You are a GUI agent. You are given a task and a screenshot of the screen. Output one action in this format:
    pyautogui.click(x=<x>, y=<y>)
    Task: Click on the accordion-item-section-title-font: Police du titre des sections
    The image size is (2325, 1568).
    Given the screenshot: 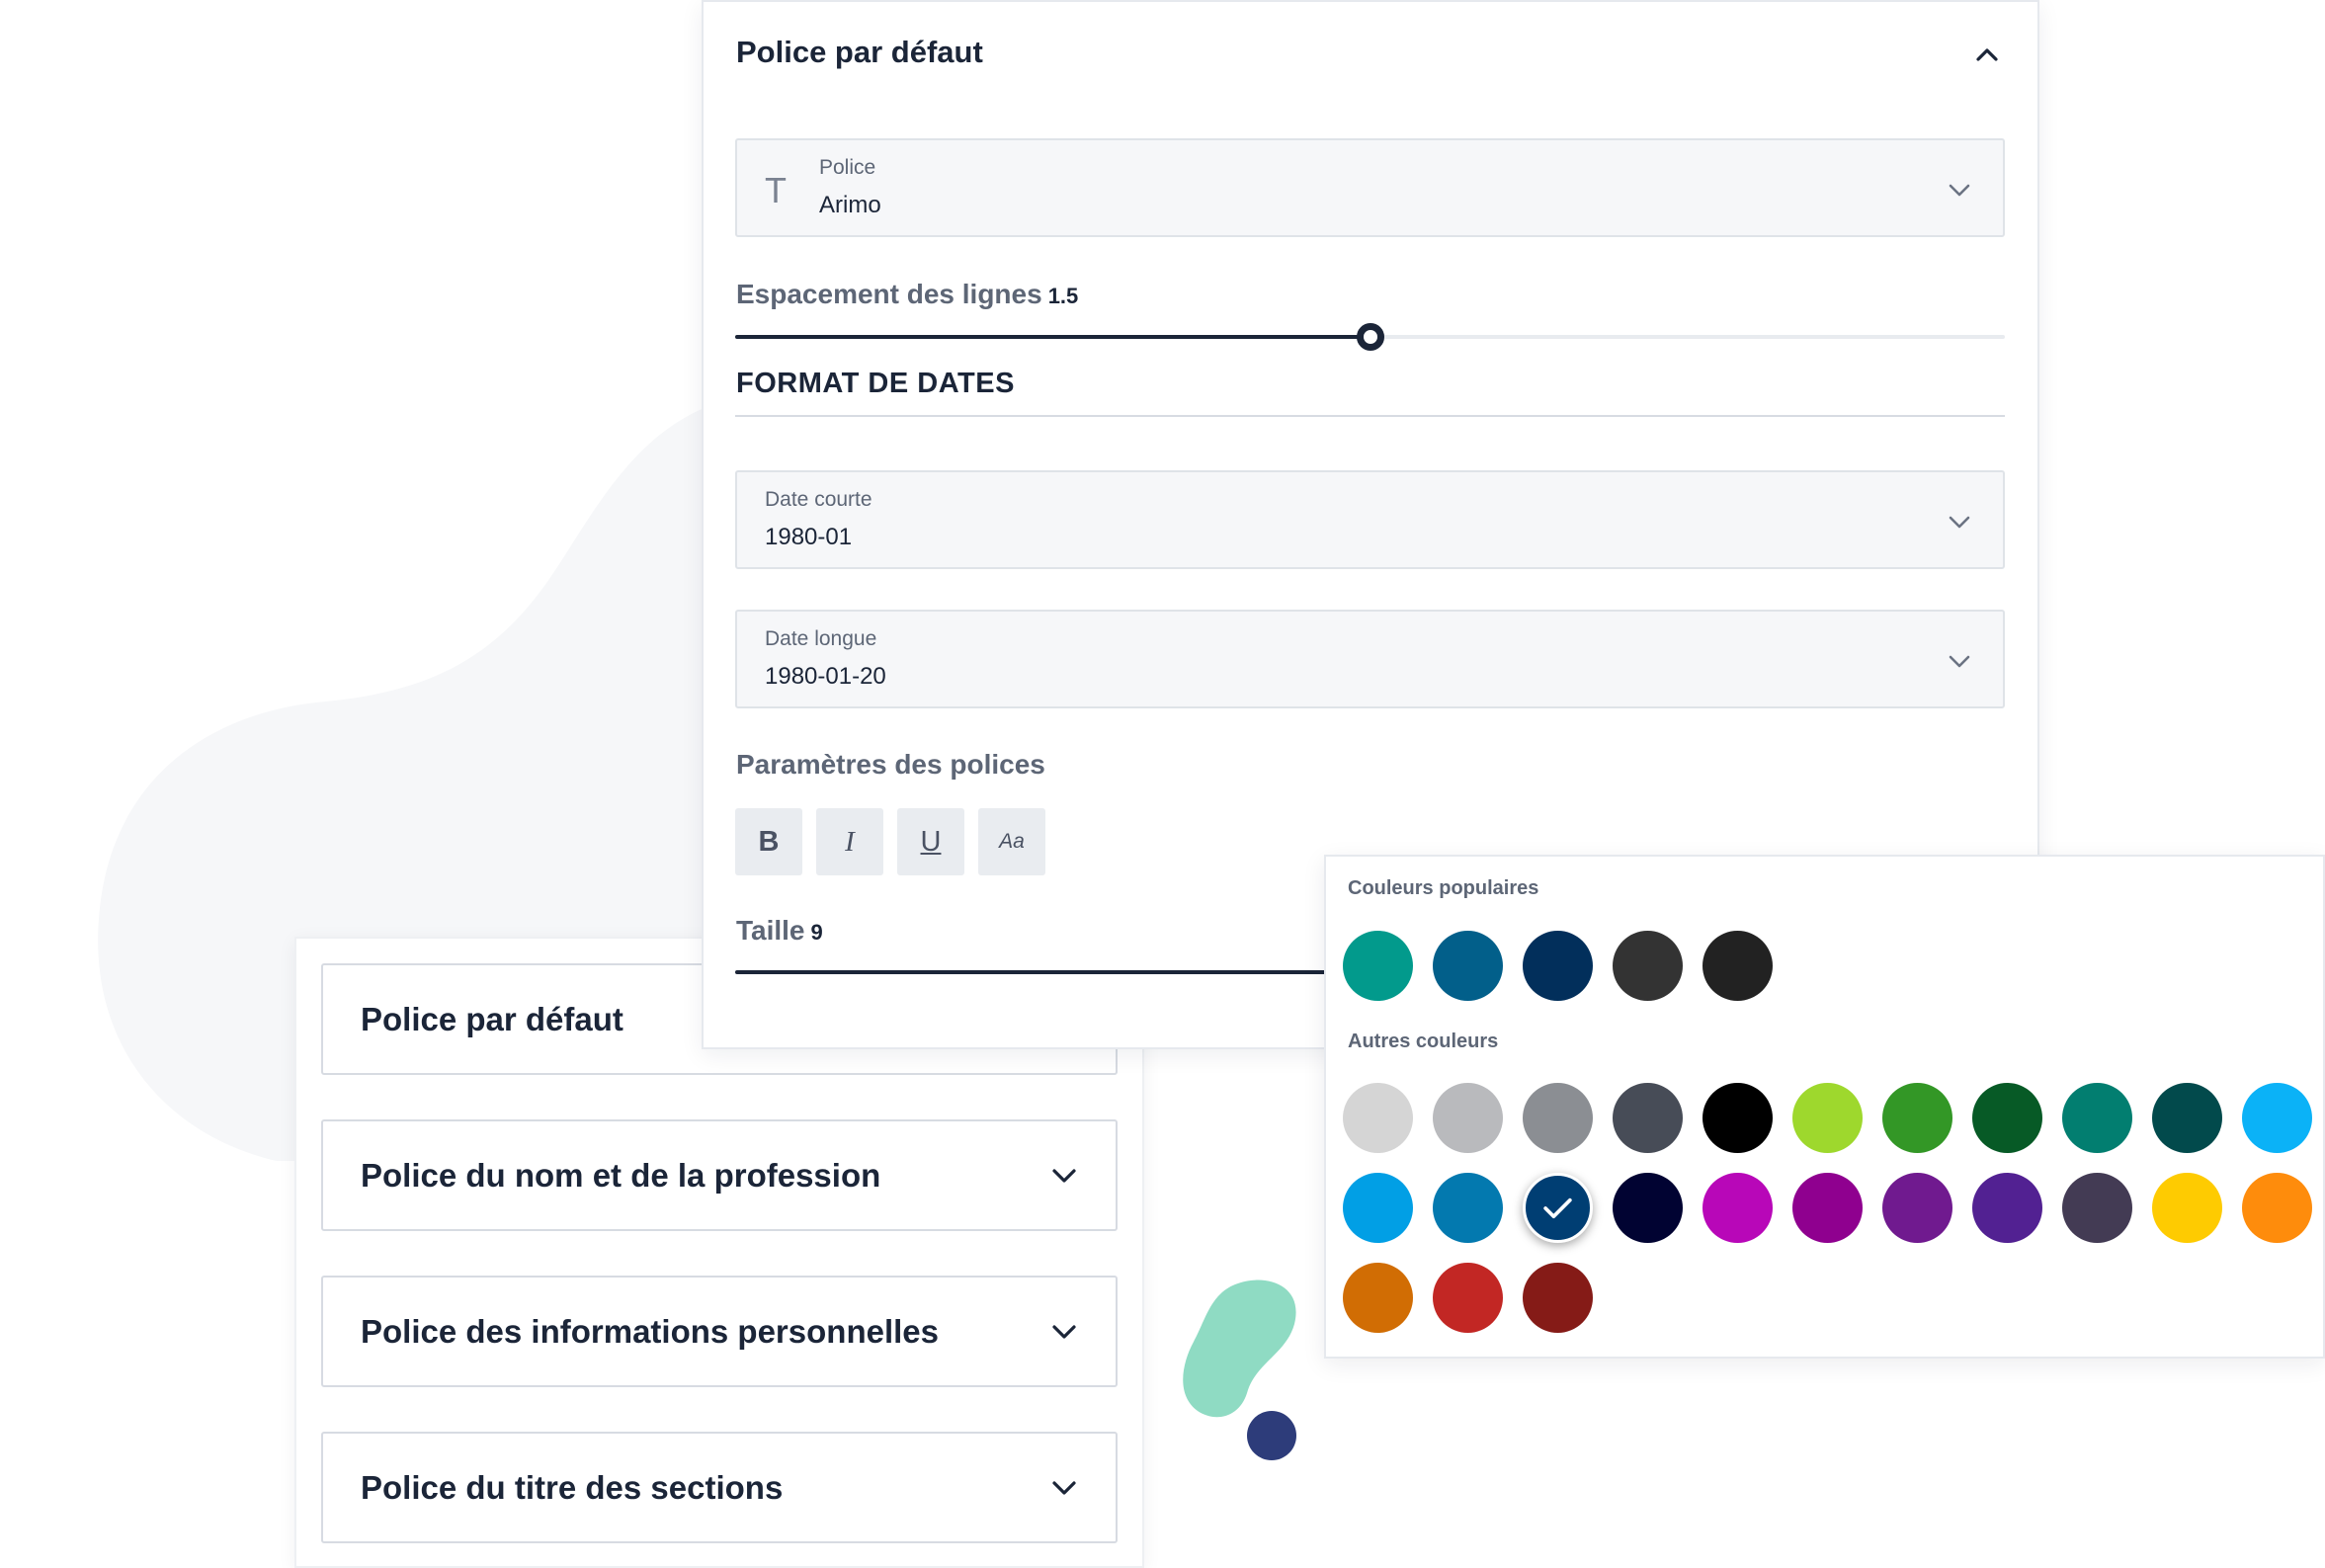 What is the action you would take?
    pyautogui.click(x=719, y=1487)
    